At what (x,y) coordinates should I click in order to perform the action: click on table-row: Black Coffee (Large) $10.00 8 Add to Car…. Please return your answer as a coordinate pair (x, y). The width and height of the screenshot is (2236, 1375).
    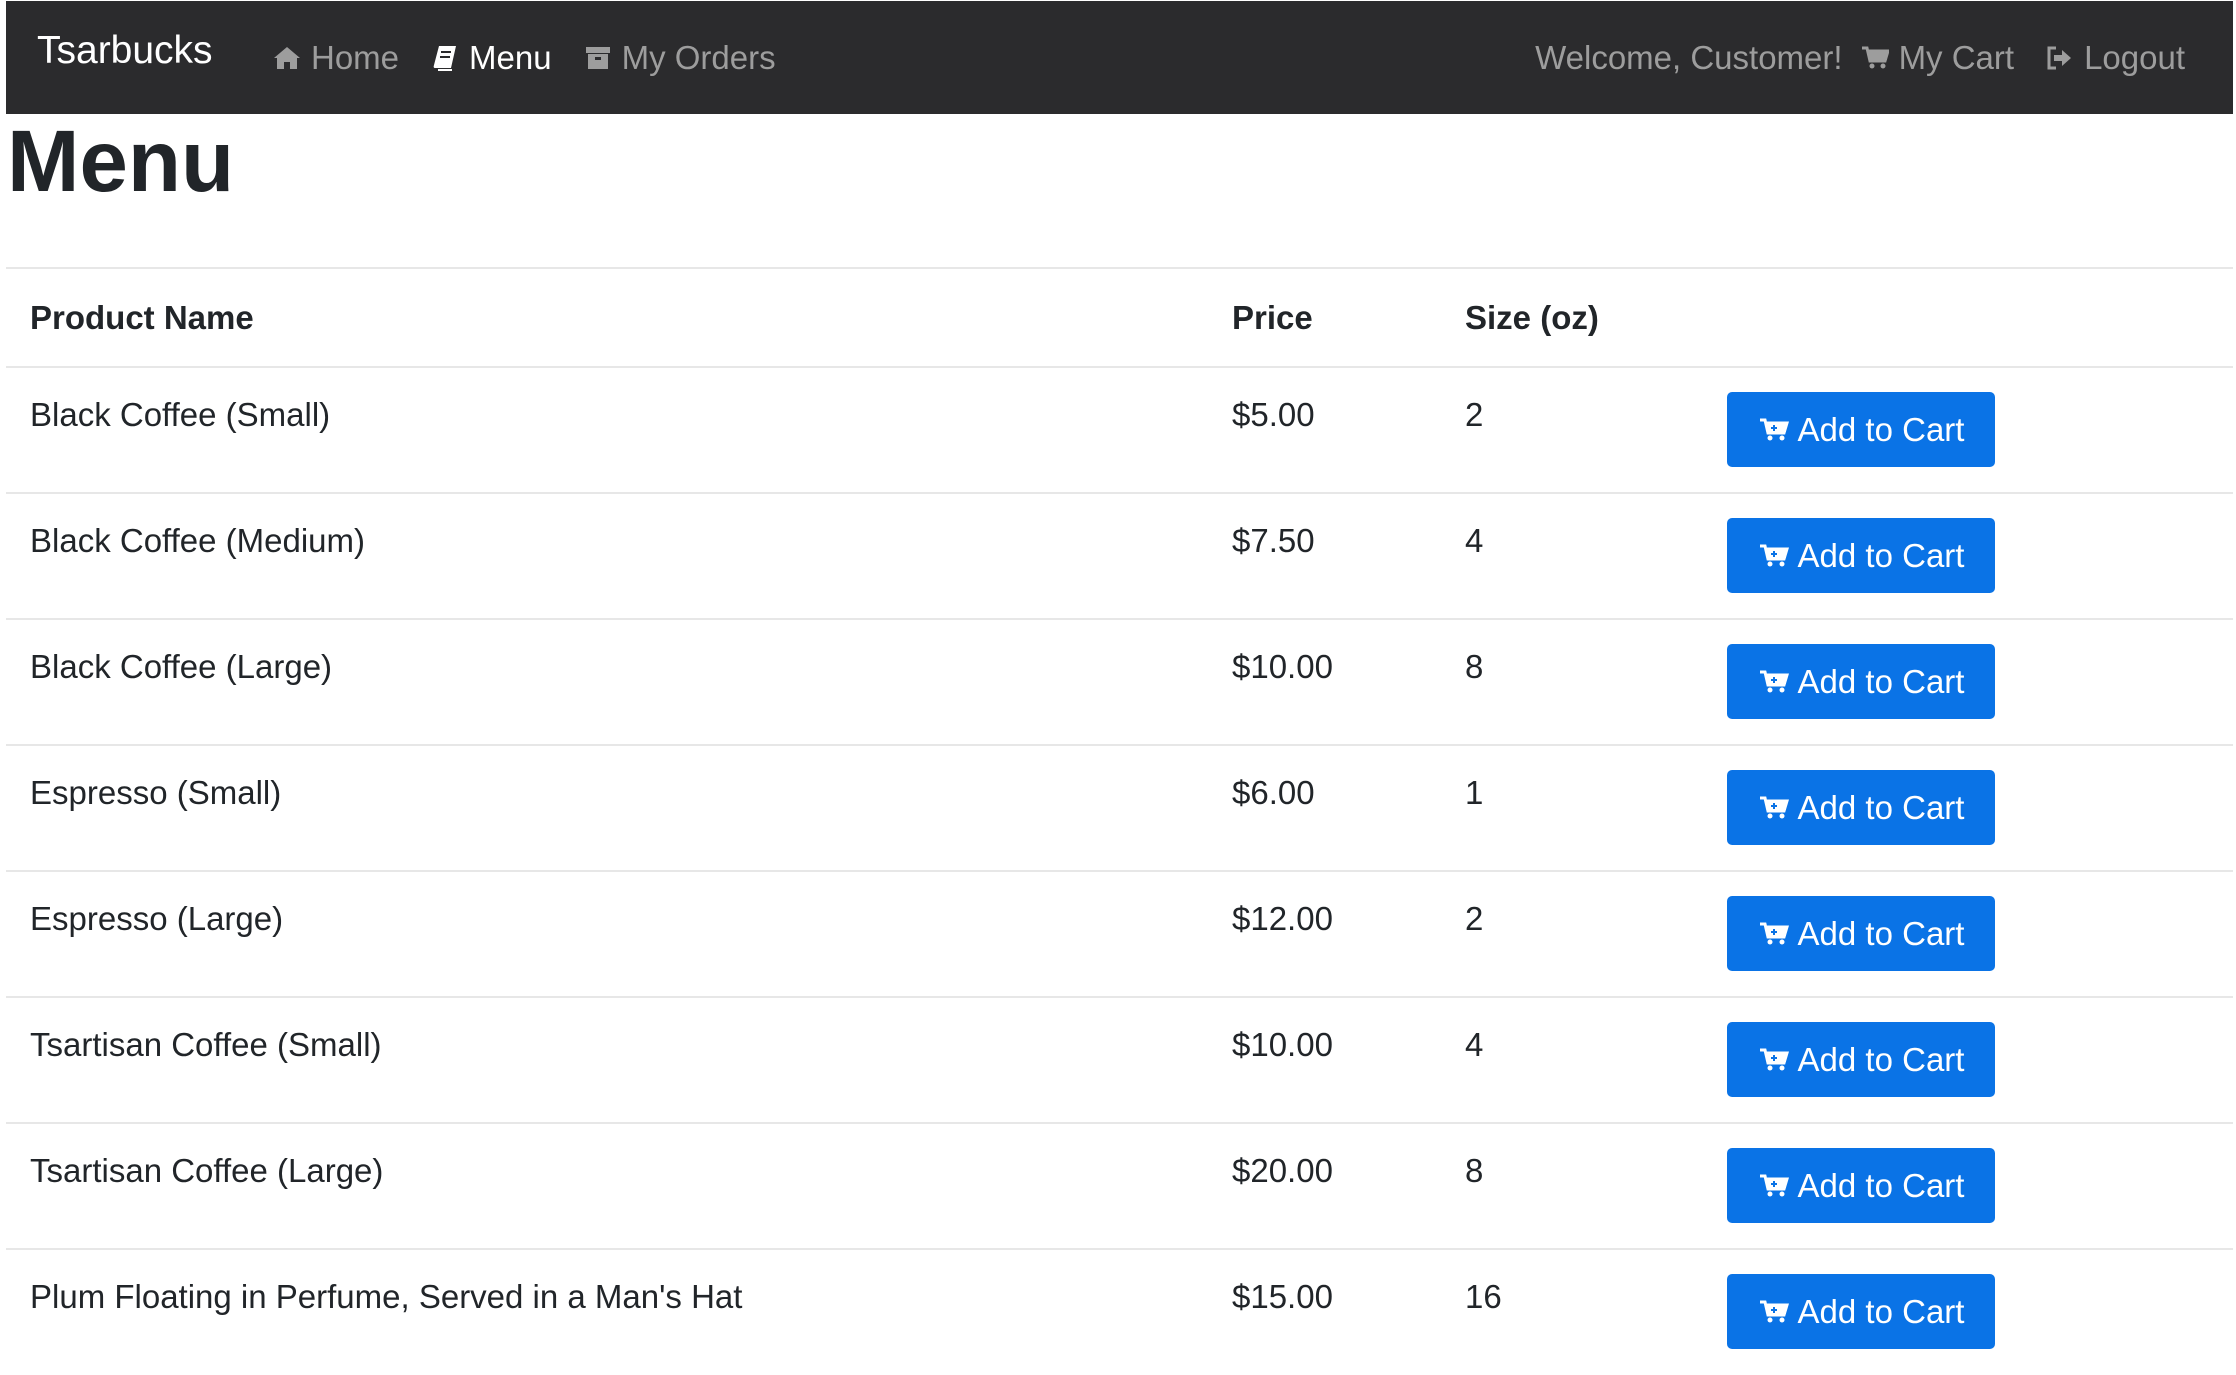
    Looking at the image, I should click on (1119, 681).